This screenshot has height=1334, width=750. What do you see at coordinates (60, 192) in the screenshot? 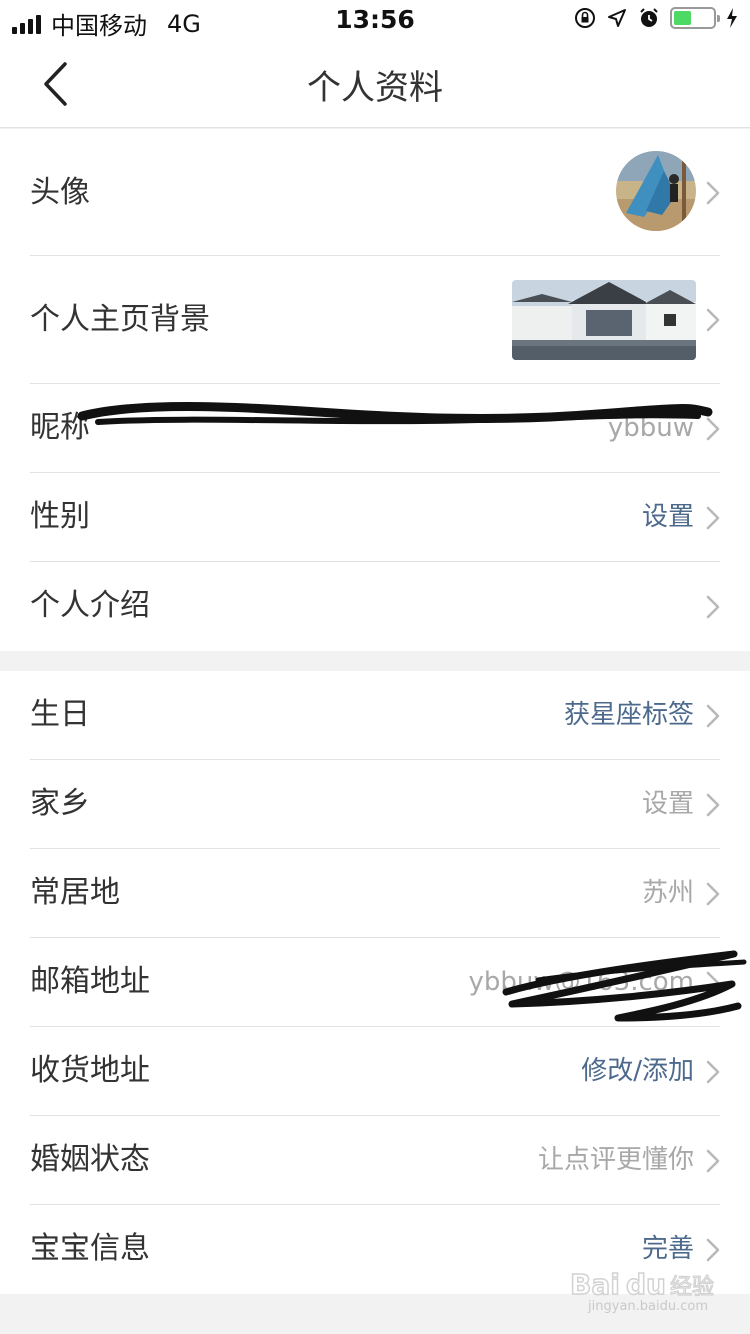
I see `row-label: 头像` at bounding box center [60, 192].